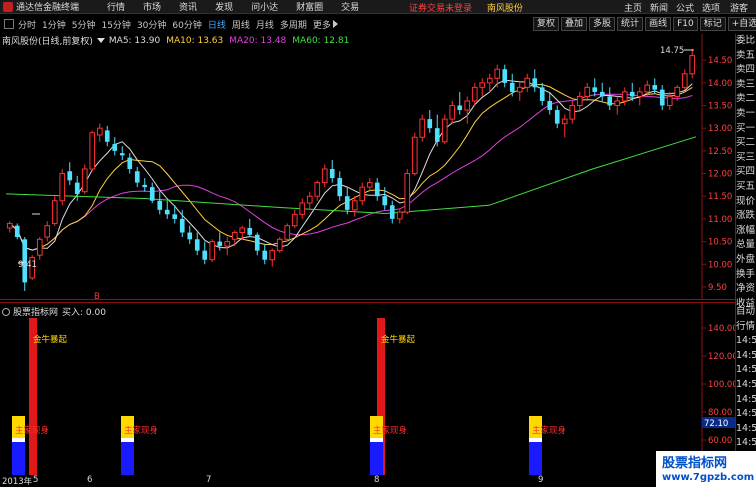 Image resolution: width=756 pixels, height=487 pixels. What do you see at coordinates (186, 24) in the screenshot?
I see `period-60min: 60分钟` at bounding box center [186, 24].